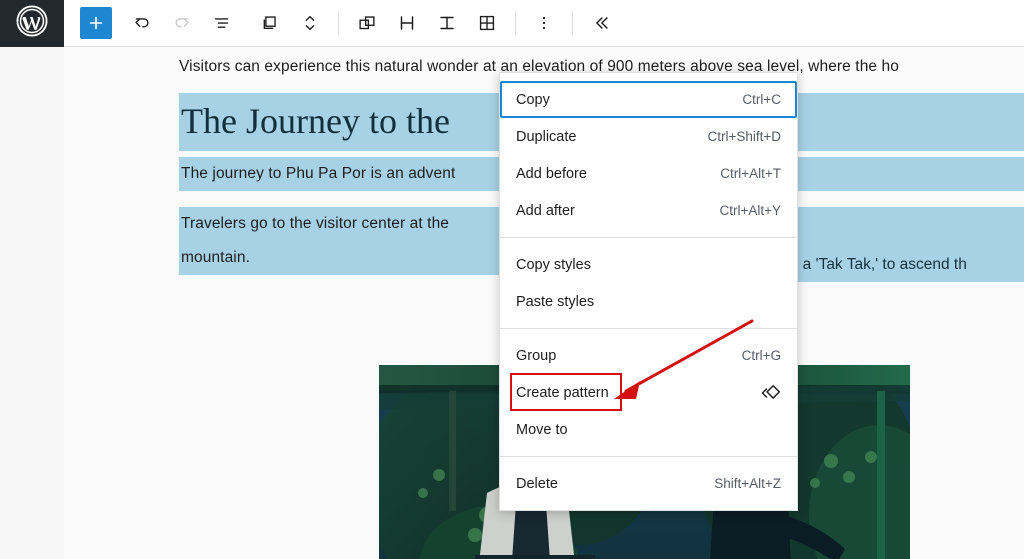 The width and height of the screenshot is (1024, 559). Describe the element at coordinates (770, 393) in the screenshot. I see `pattern-diamond-icon` at that location.